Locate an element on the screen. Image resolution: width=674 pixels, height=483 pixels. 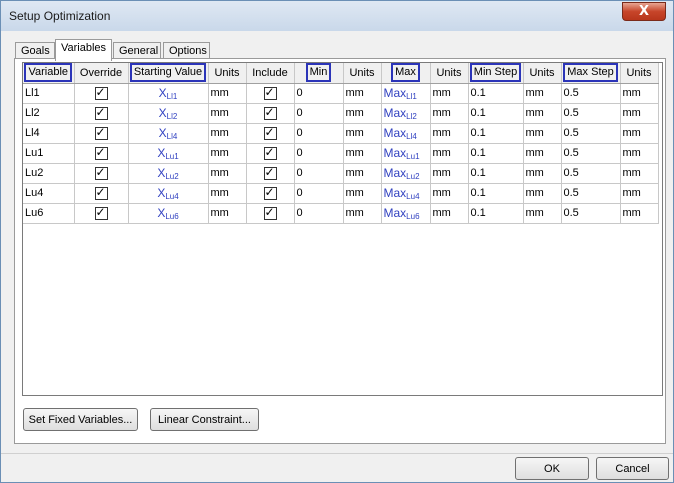
column-header-include: Include is located at coordinates (270, 73).